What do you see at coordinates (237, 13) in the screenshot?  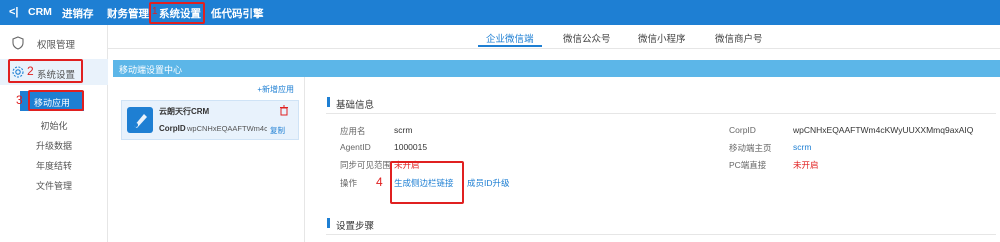 I see `nav-lowcode-engine: 低代码引擎` at bounding box center [237, 13].